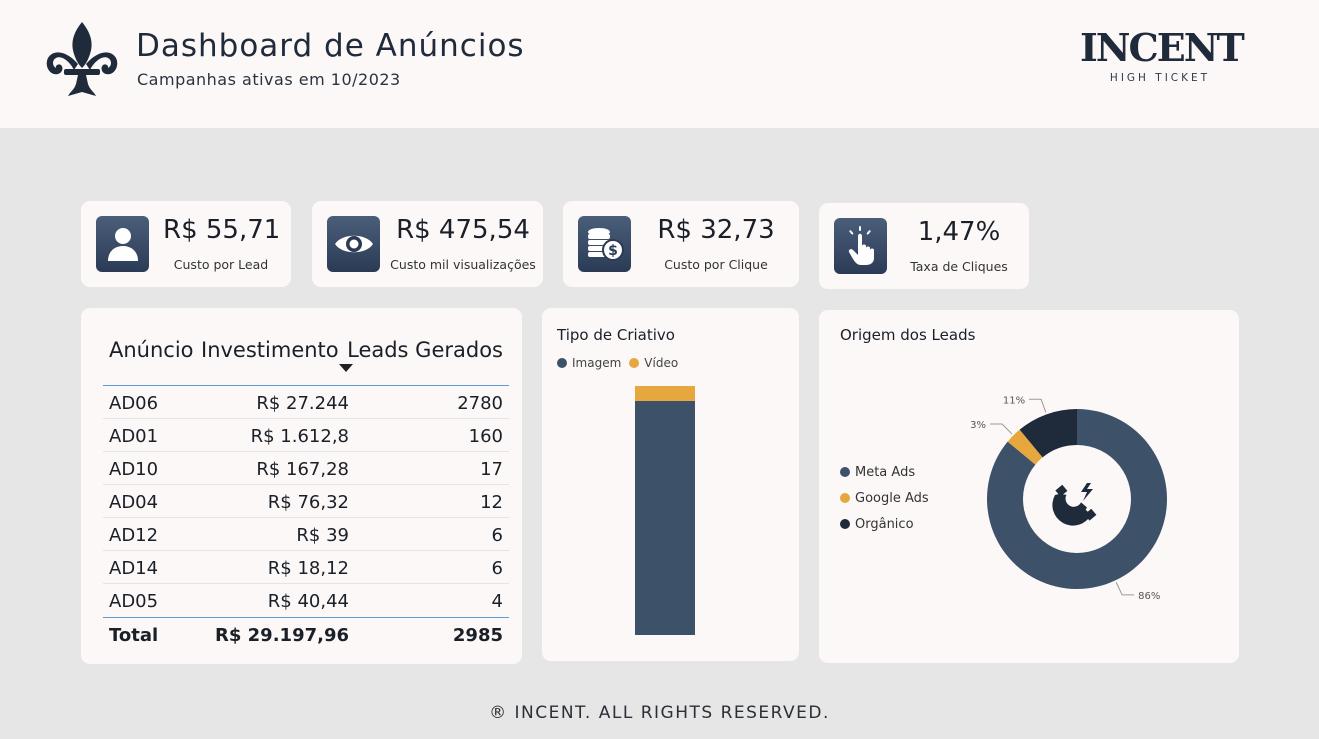 The image size is (1319, 739). Describe the element at coordinates (491, 469) in the screenshot. I see `cell-leads: 17` at that location.